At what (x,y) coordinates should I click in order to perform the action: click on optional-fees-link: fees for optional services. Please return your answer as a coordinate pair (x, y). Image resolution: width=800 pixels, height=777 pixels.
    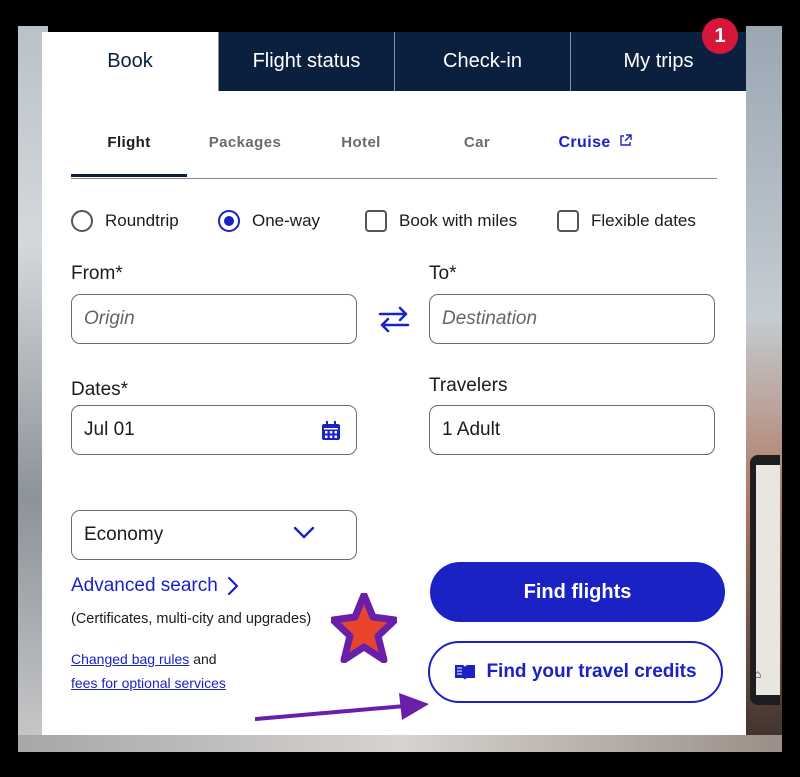
    Looking at the image, I should click on (148, 683).